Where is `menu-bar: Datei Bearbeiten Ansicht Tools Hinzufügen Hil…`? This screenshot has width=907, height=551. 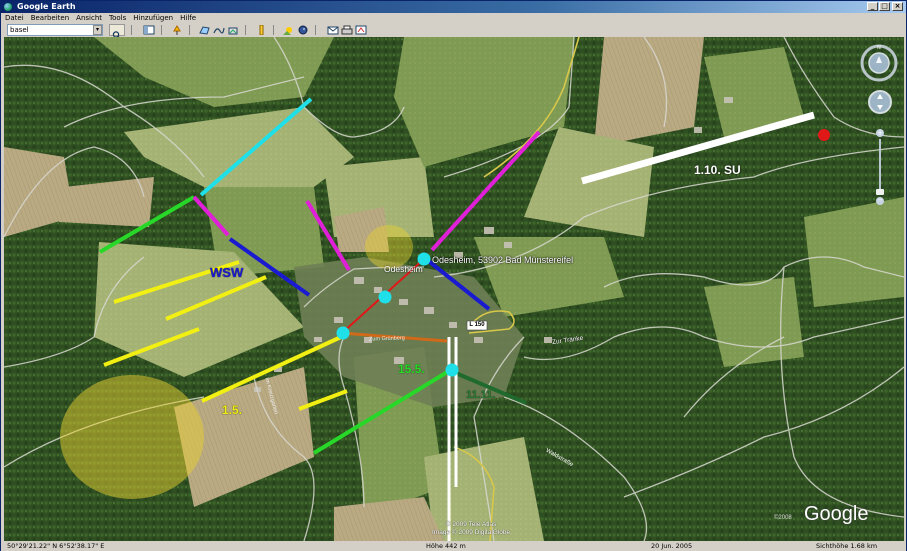 menu-bar: Datei Bearbeiten Ansicht Tools Hinzufügen Hil… is located at coordinates (453, 18).